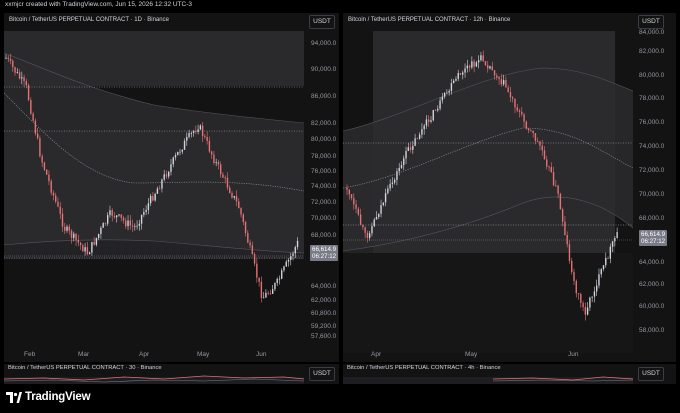 This screenshot has height=413, width=680. Describe the element at coordinates (324, 256) in the screenshot. I see `left-countdown: 06:27:12` at that location.